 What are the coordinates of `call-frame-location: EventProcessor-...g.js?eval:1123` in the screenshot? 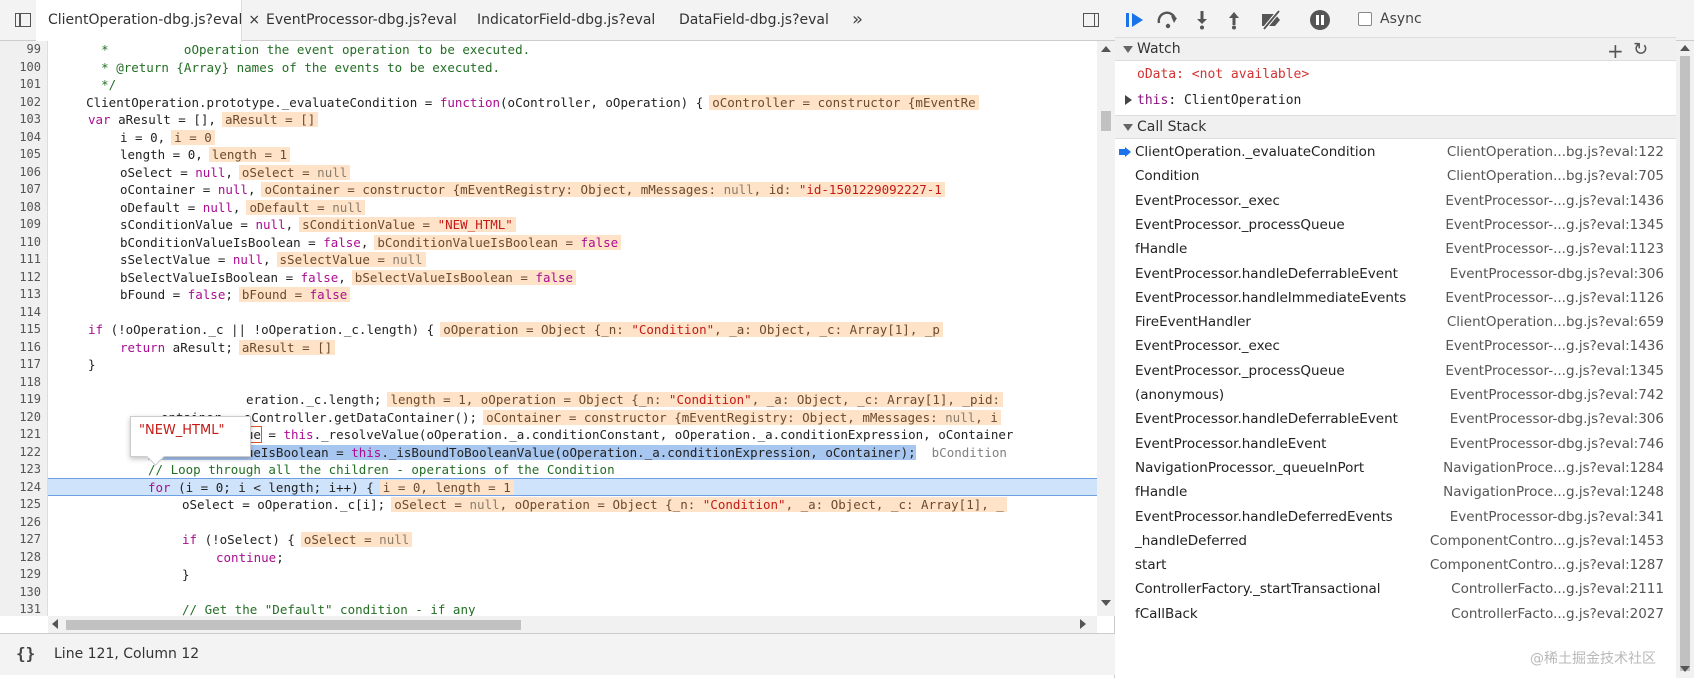 It's located at (1554, 249).